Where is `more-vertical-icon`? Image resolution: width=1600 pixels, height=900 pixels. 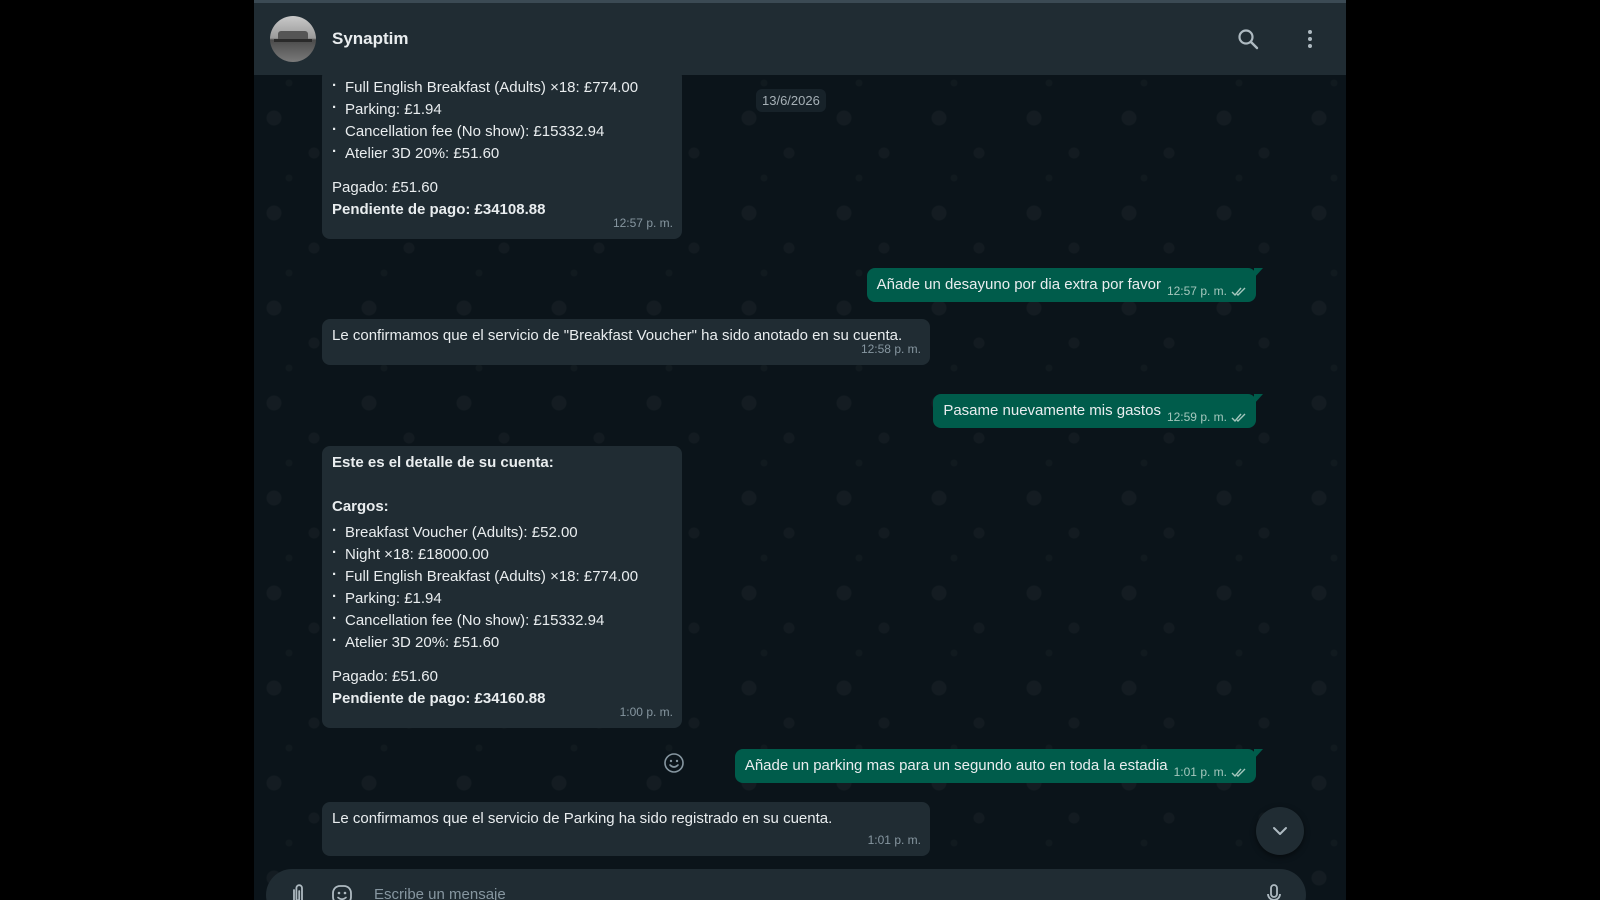 more-vertical-icon is located at coordinates (1310, 39).